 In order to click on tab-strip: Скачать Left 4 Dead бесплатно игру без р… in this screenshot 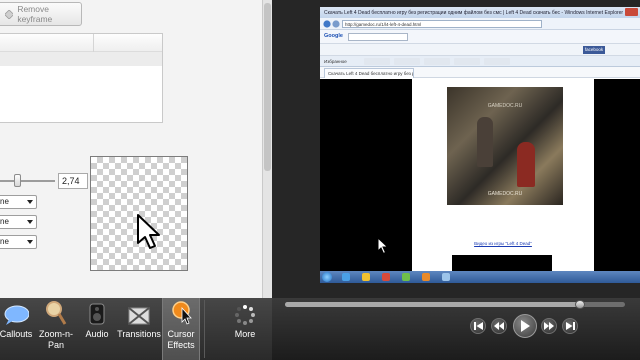, I will do `click(480, 72)`.